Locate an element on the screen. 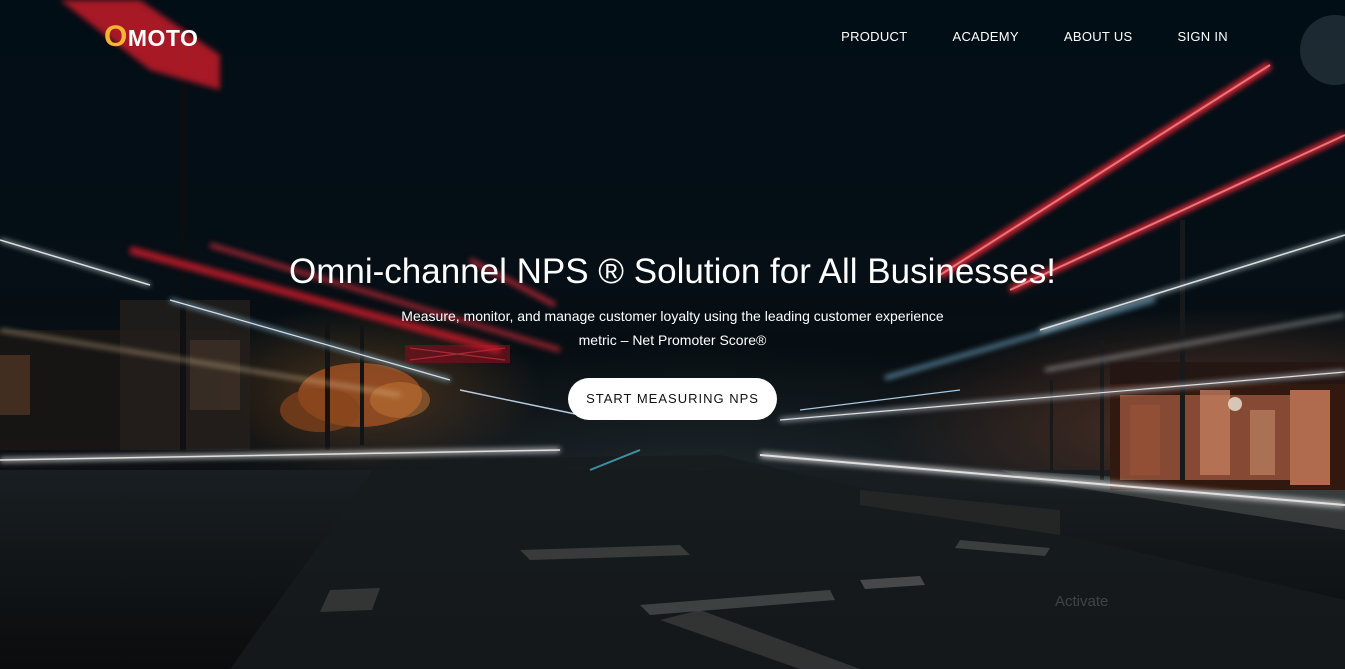 The width and height of the screenshot is (1345, 669). nav-about-us-link: ABOUT US is located at coordinates (1098, 37).